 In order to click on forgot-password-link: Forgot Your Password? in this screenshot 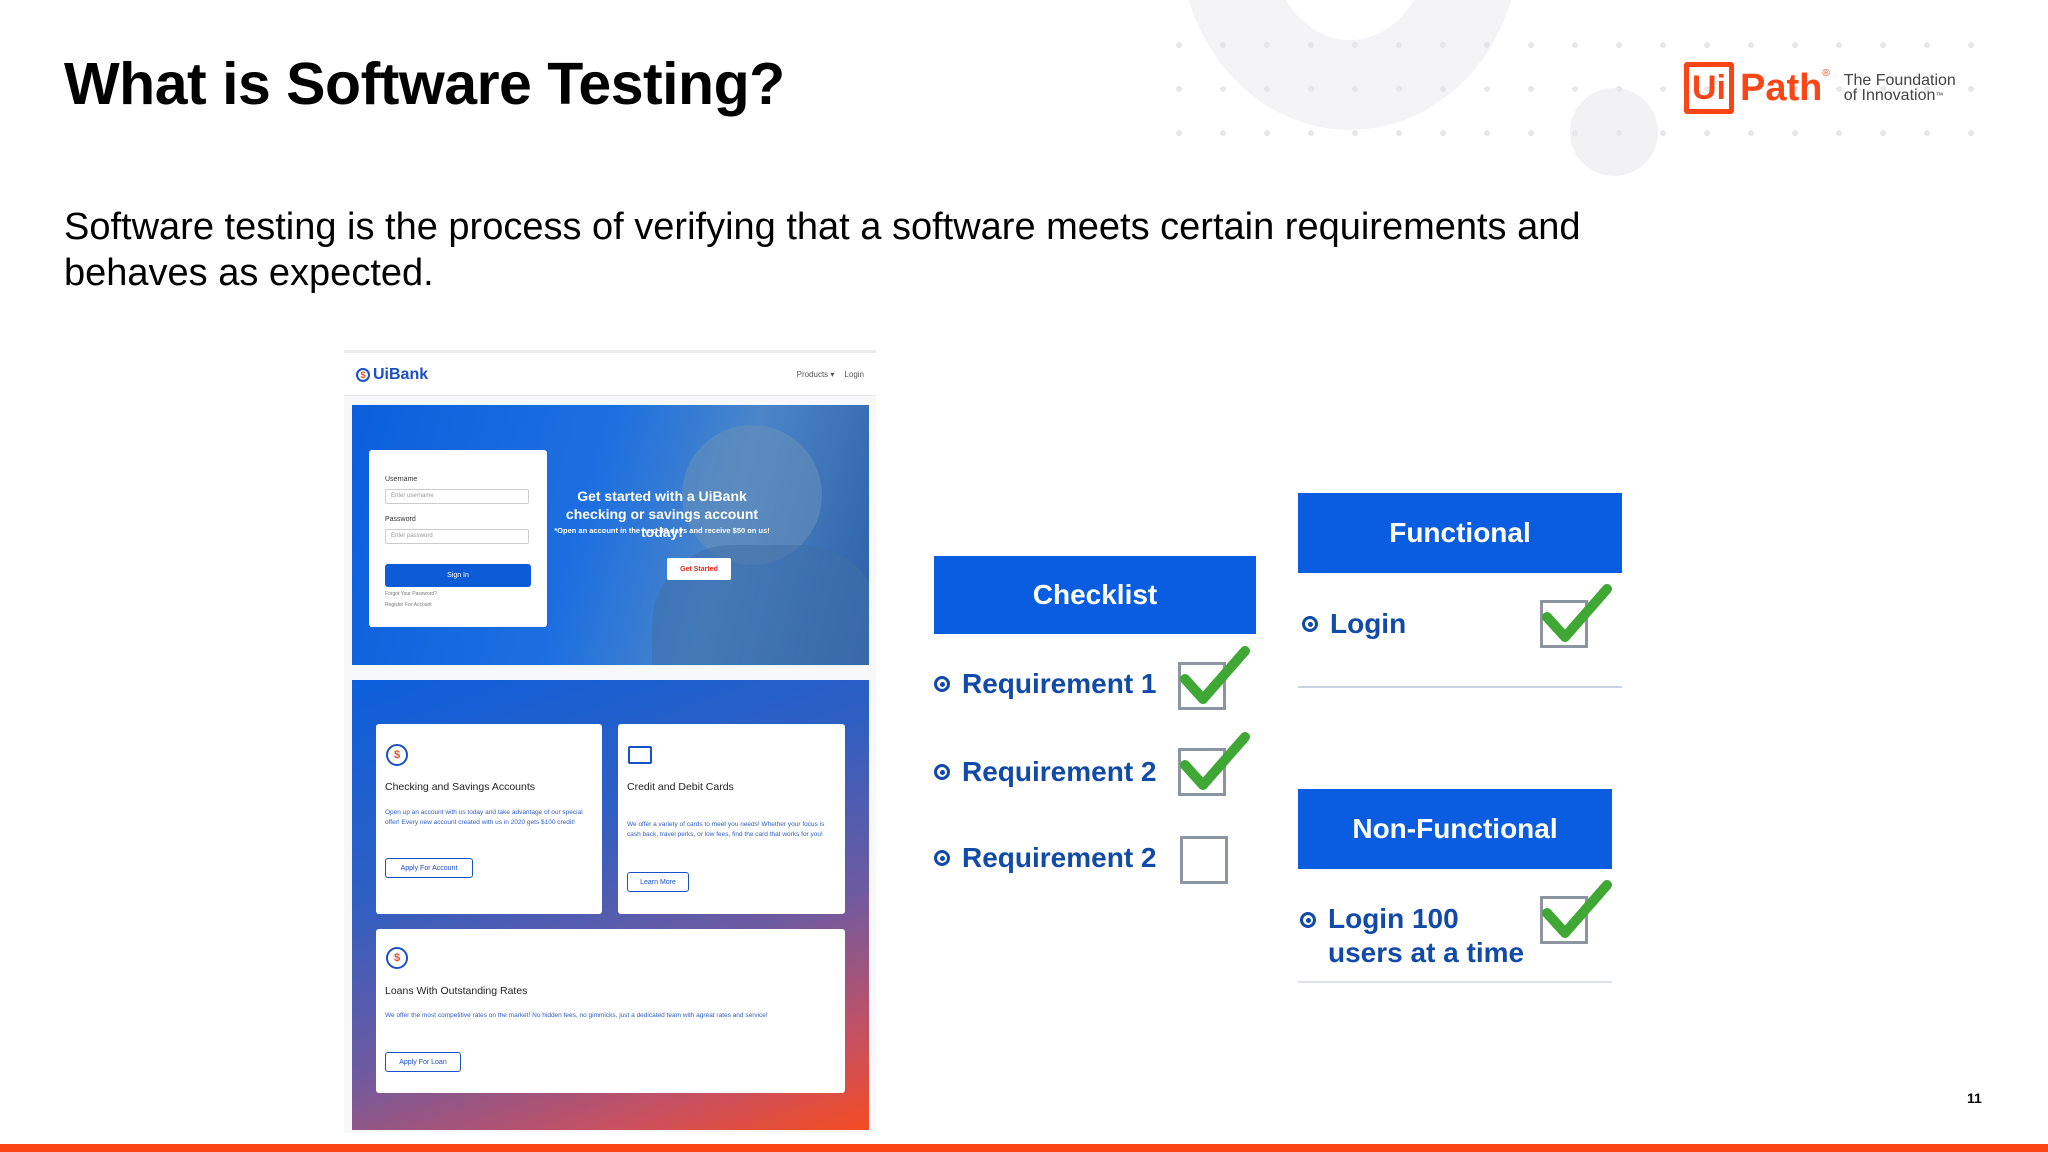, I will do `click(411, 594)`.